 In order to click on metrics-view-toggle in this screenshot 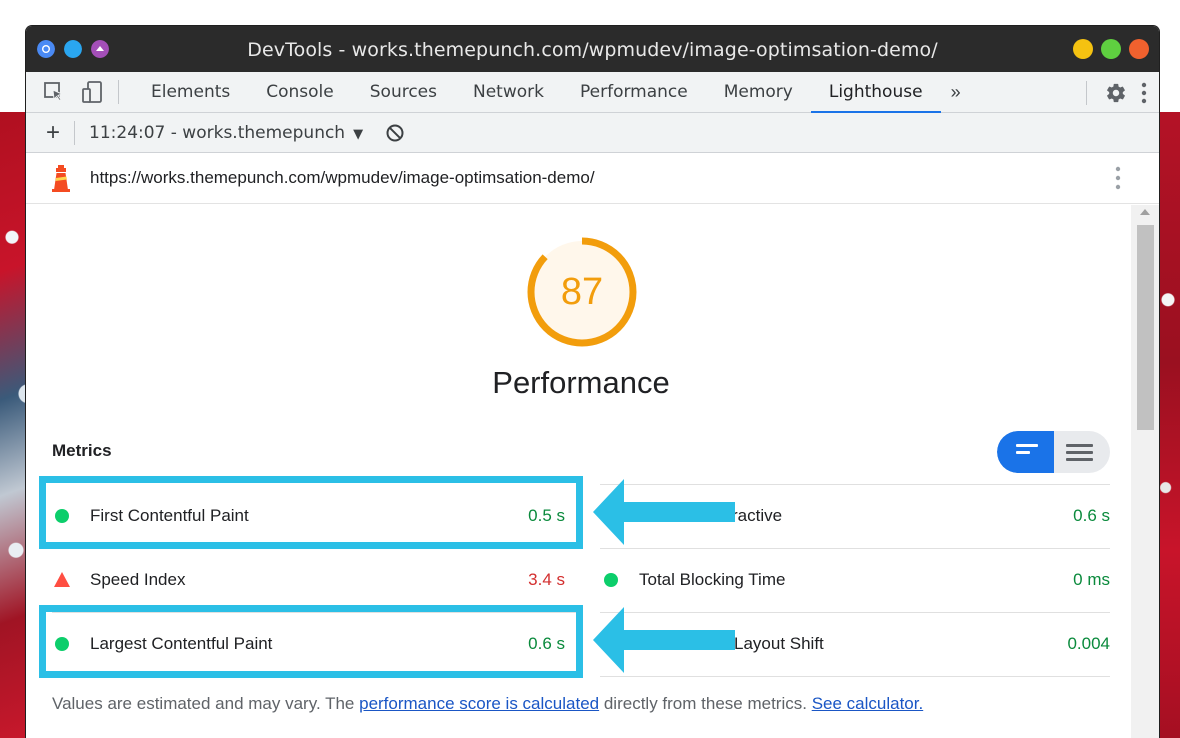, I will do `click(1053, 452)`.